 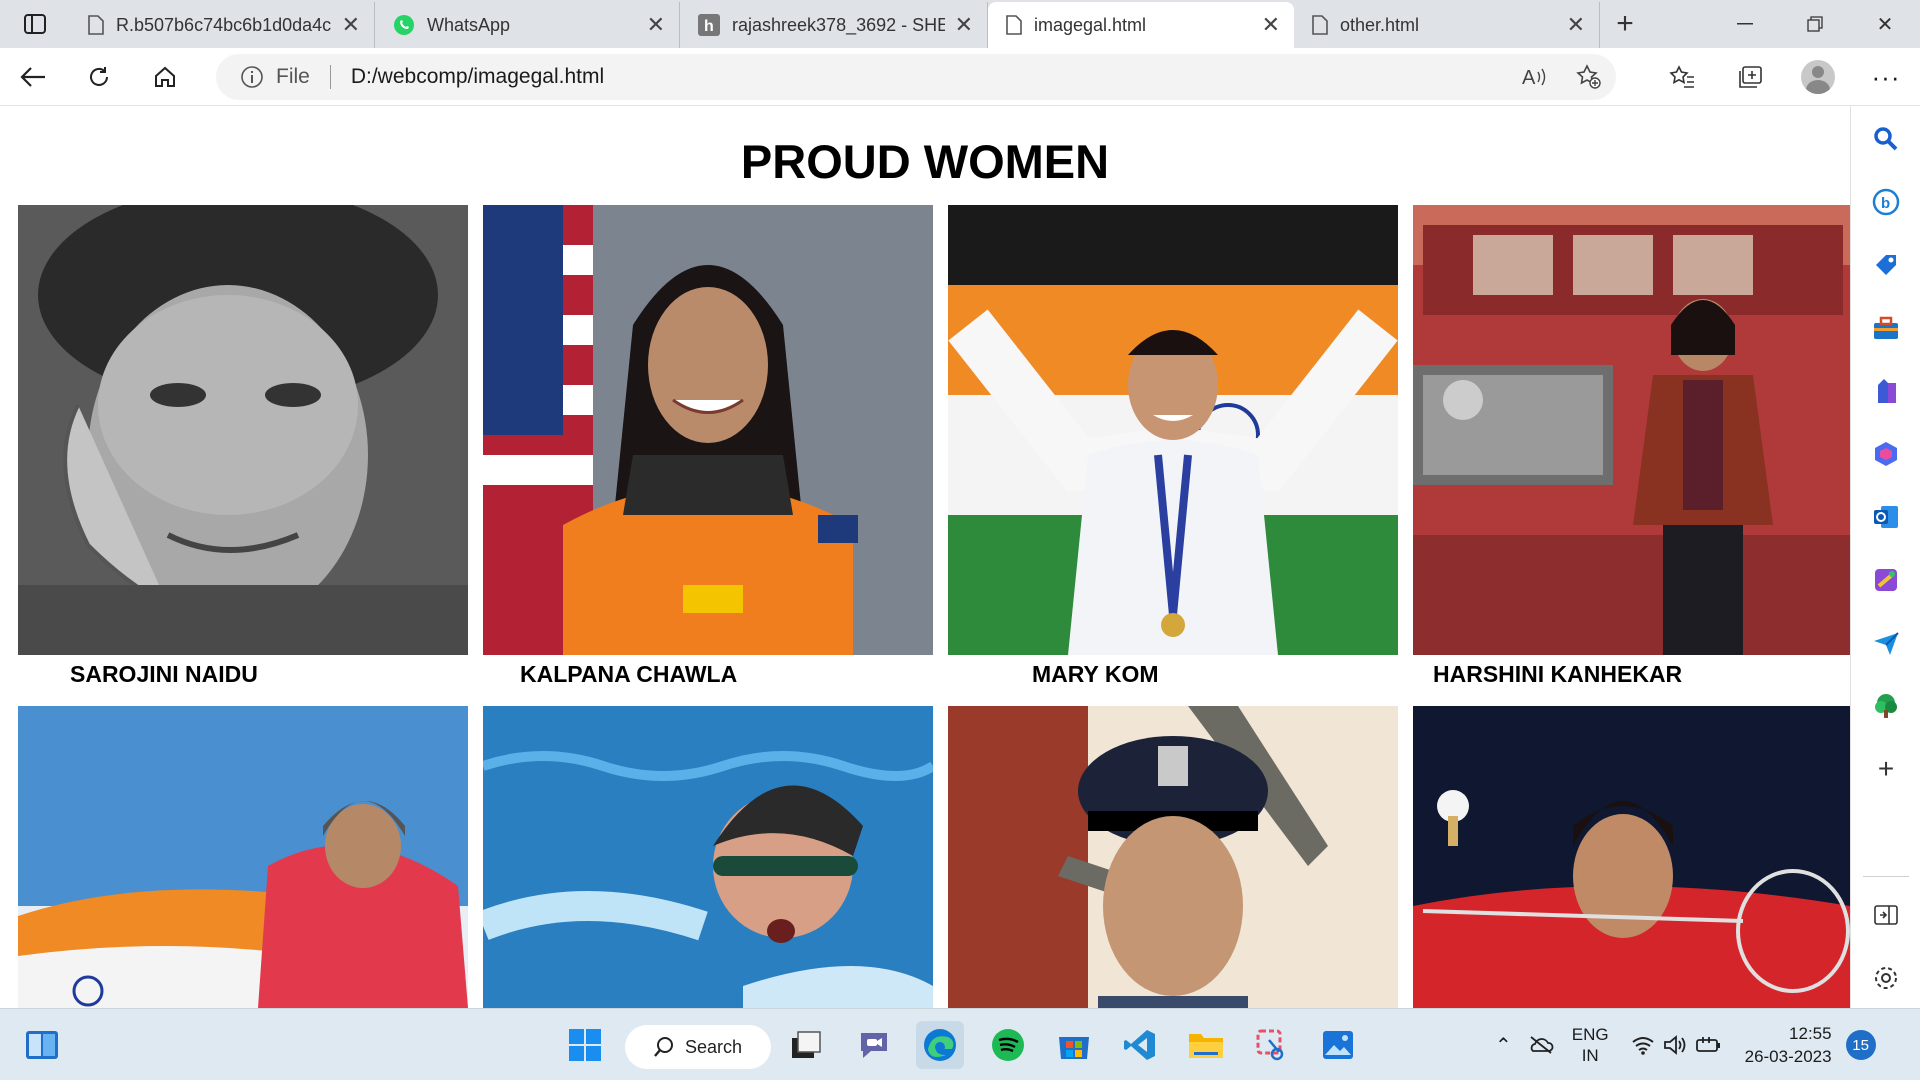 What do you see at coordinates (1886, 643) in the screenshot?
I see `sidebar-send-button` at bounding box center [1886, 643].